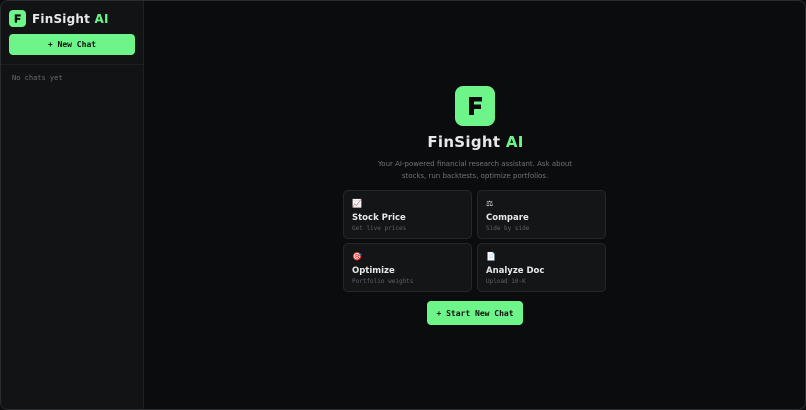 Image resolution: width=806 pixels, height=410 pixels. What do you see at coordinates (507, 218) in the screenshot?
I see `card-title: Compare` at bounding box center [507, 218].